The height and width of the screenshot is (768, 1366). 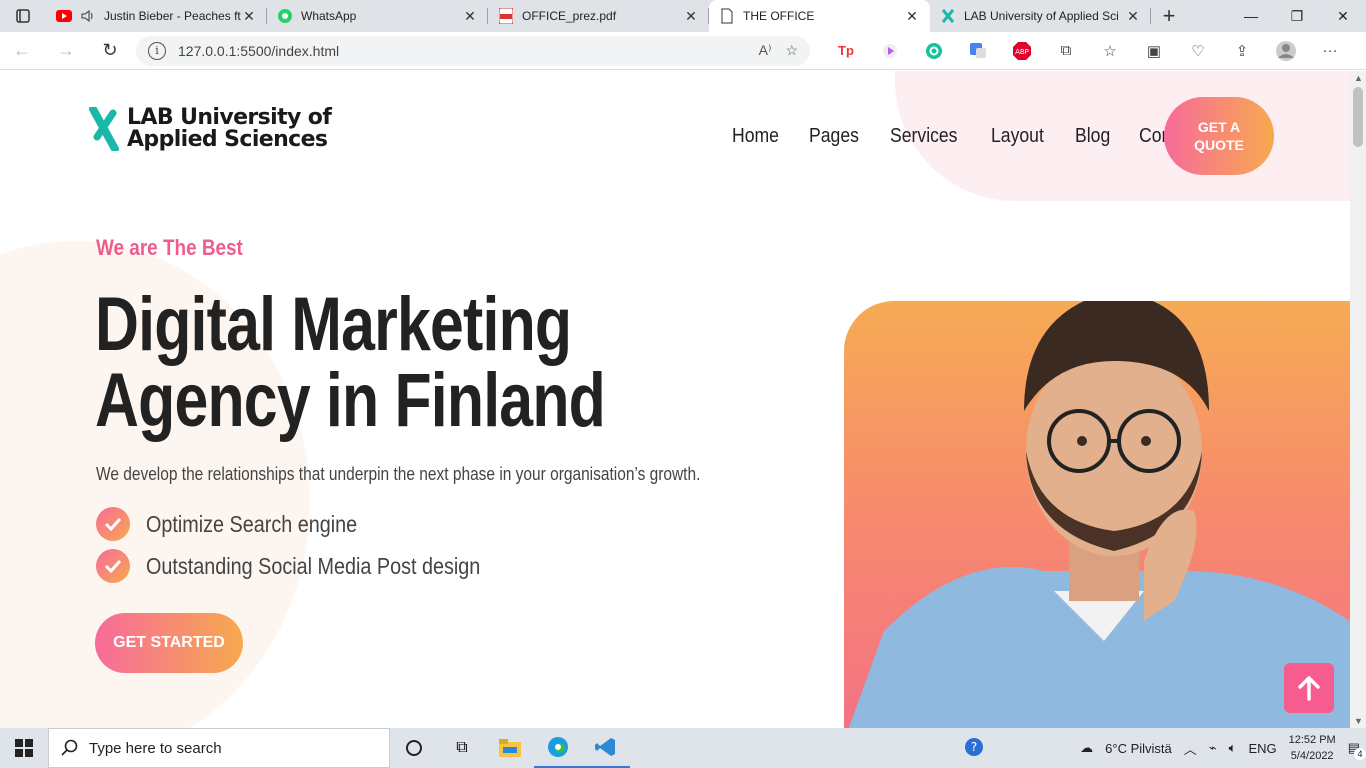 I want to click on clock-time: 12:52 PM, so click(x=1312, y=740).